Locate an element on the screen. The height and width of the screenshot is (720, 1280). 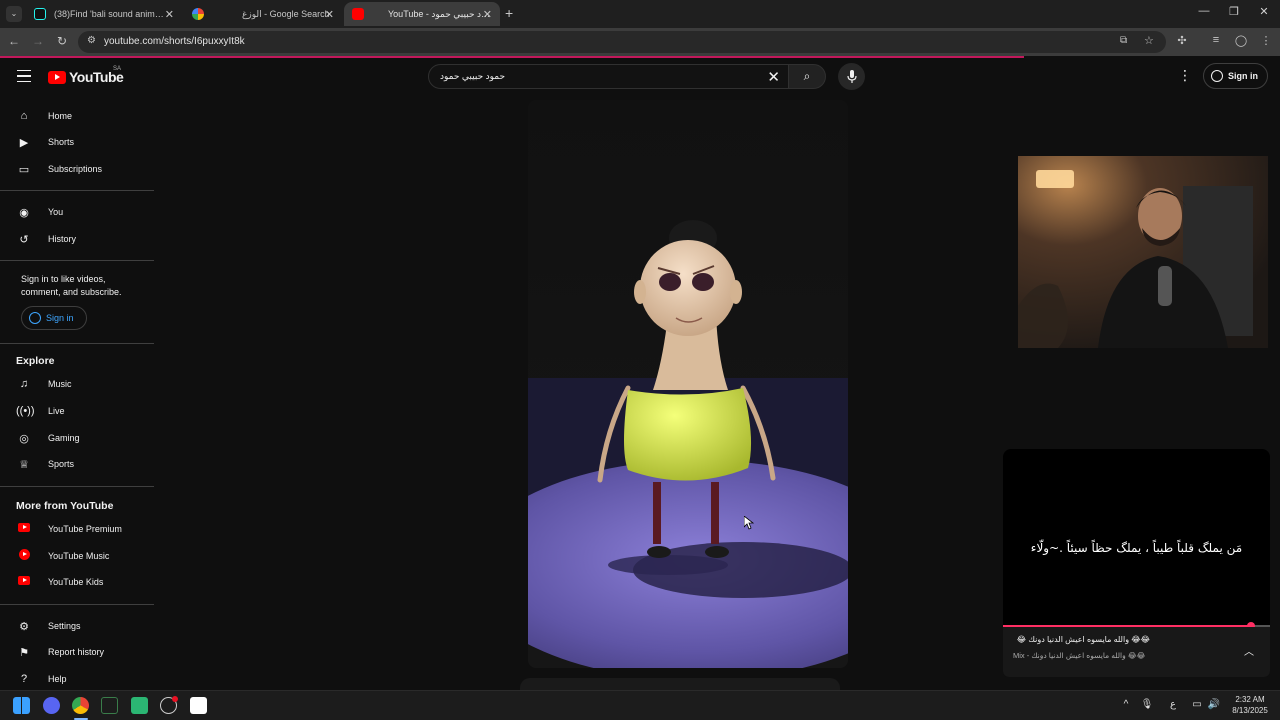
search-box: حمود حبيبي حمود ✕ is located at coordinates (608, 76).